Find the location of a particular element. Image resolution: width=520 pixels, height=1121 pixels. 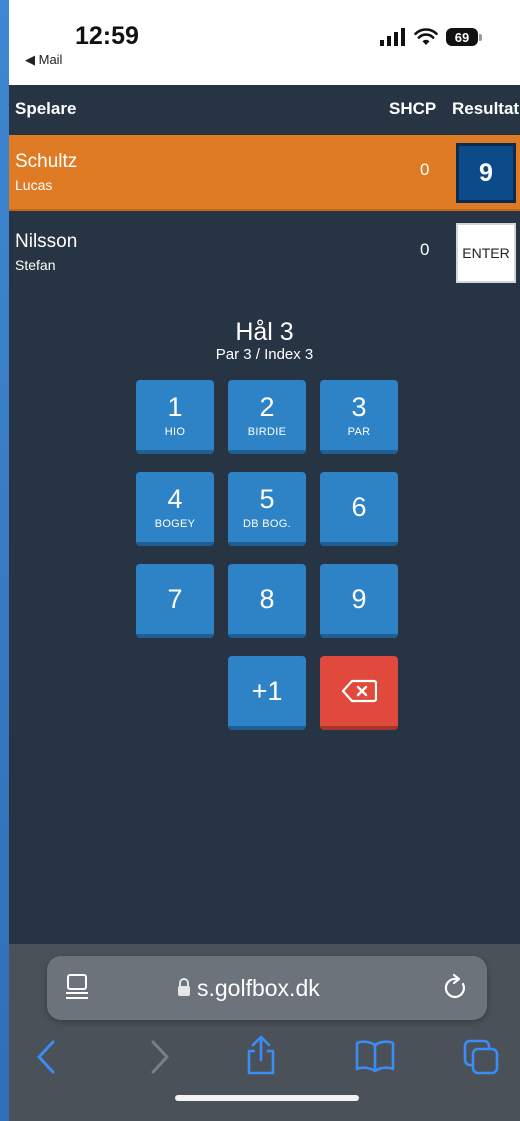

battery-indicator: 69 is located at coordinates (464, 37).